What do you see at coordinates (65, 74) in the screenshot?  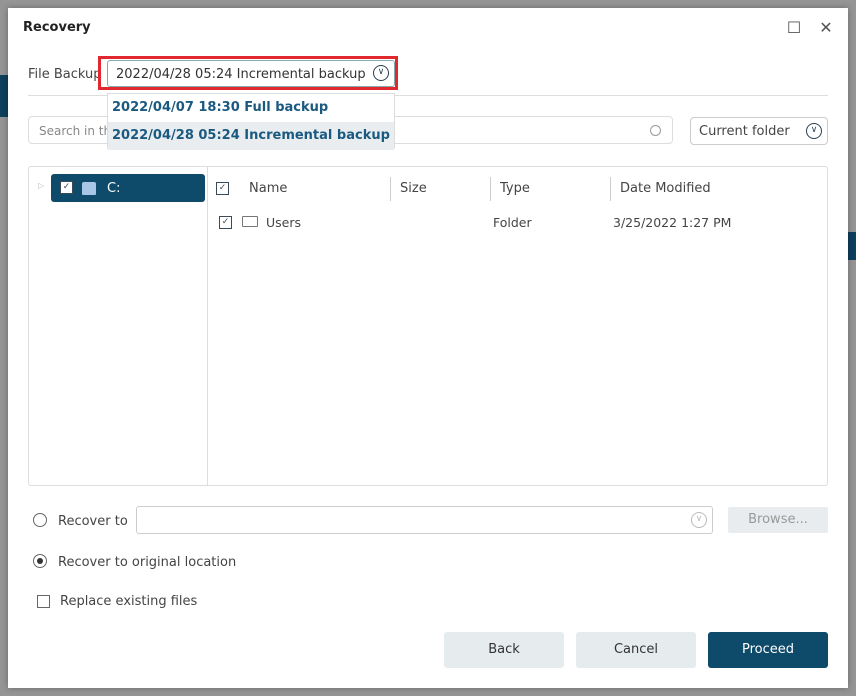 I see `file-backup-label: File Backup` at bounding box center [65, 74].